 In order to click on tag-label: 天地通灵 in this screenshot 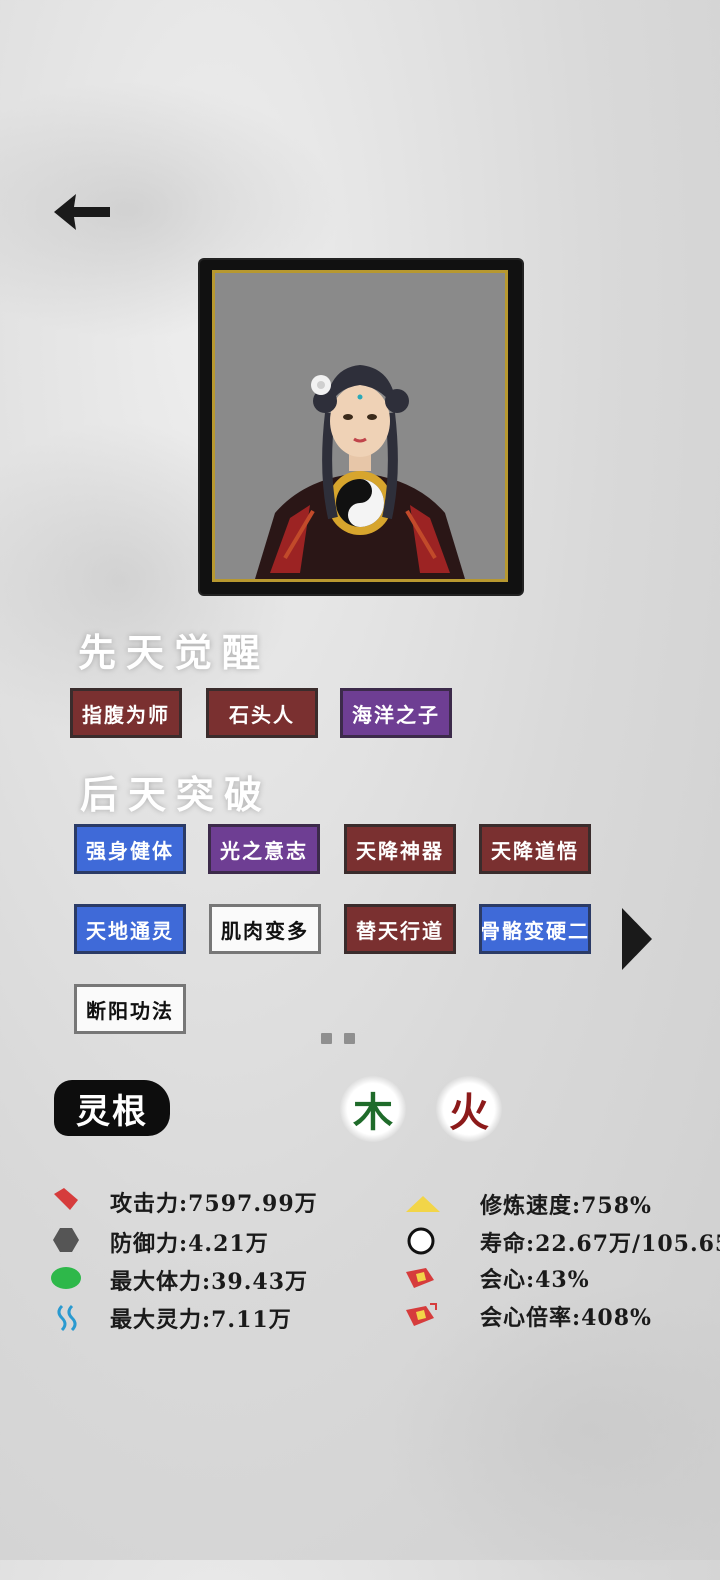, I will do `click(130, 930)`.